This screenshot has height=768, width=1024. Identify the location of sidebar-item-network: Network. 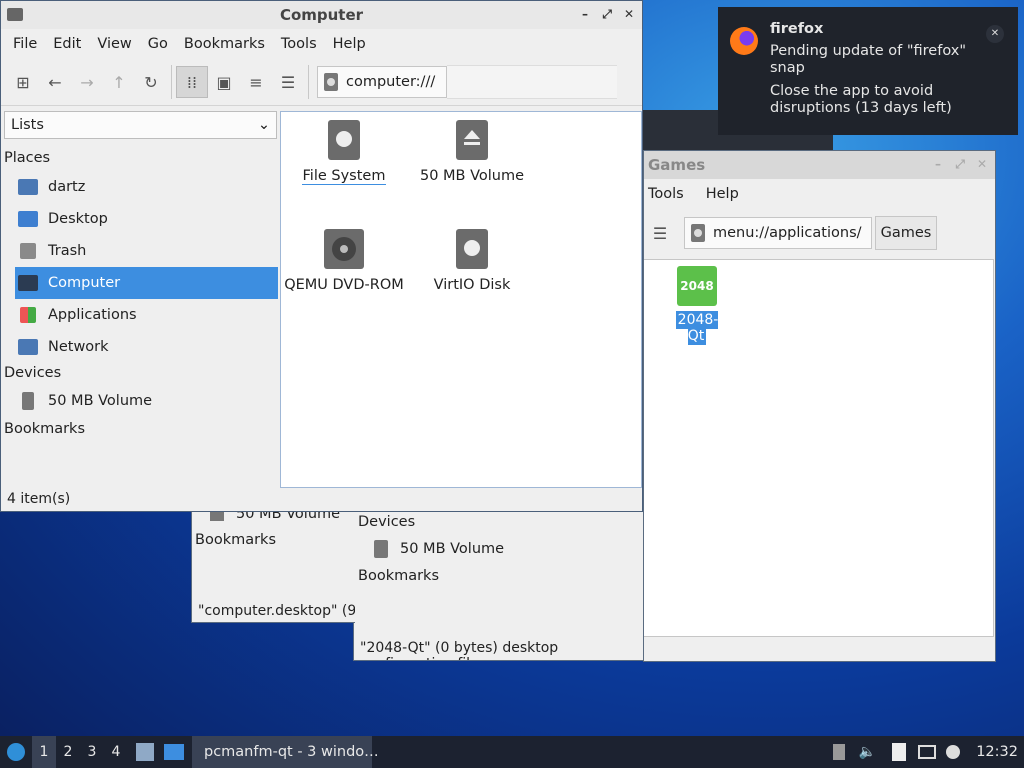
(139, 347).